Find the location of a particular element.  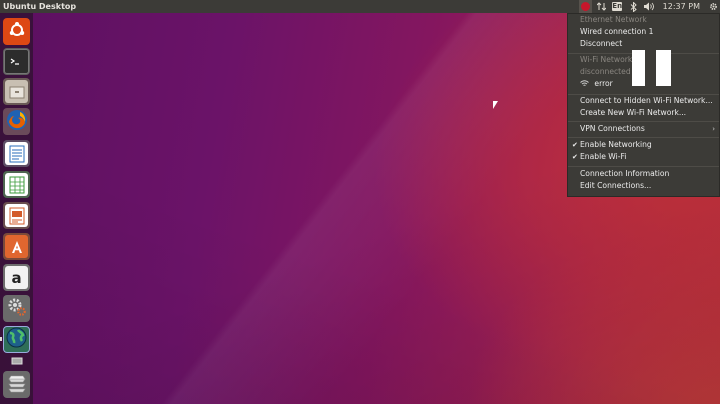

system-settings-launcher is located at coordinates (16, 308).